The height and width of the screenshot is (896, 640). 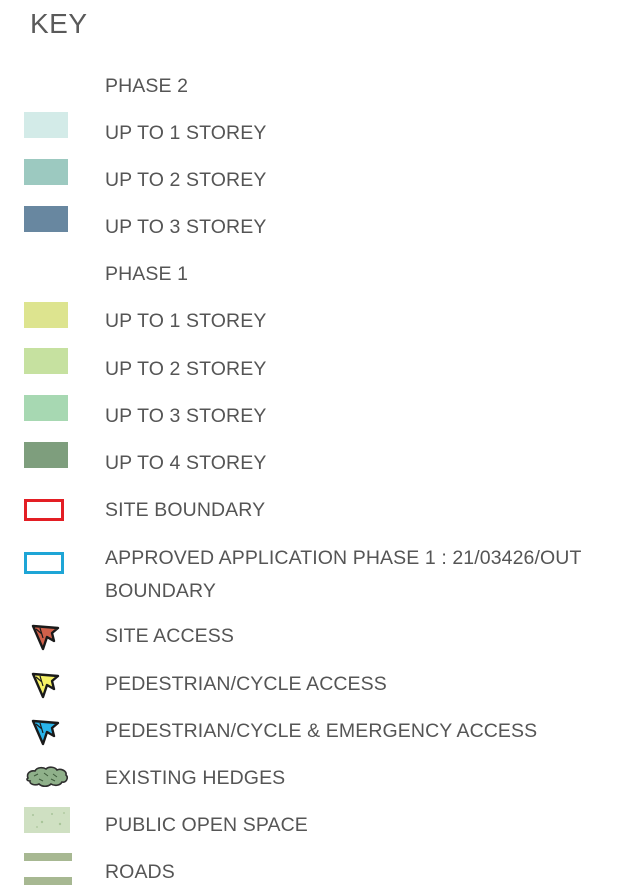 I want to click on hedge-icon, so click(x=47, y=777).